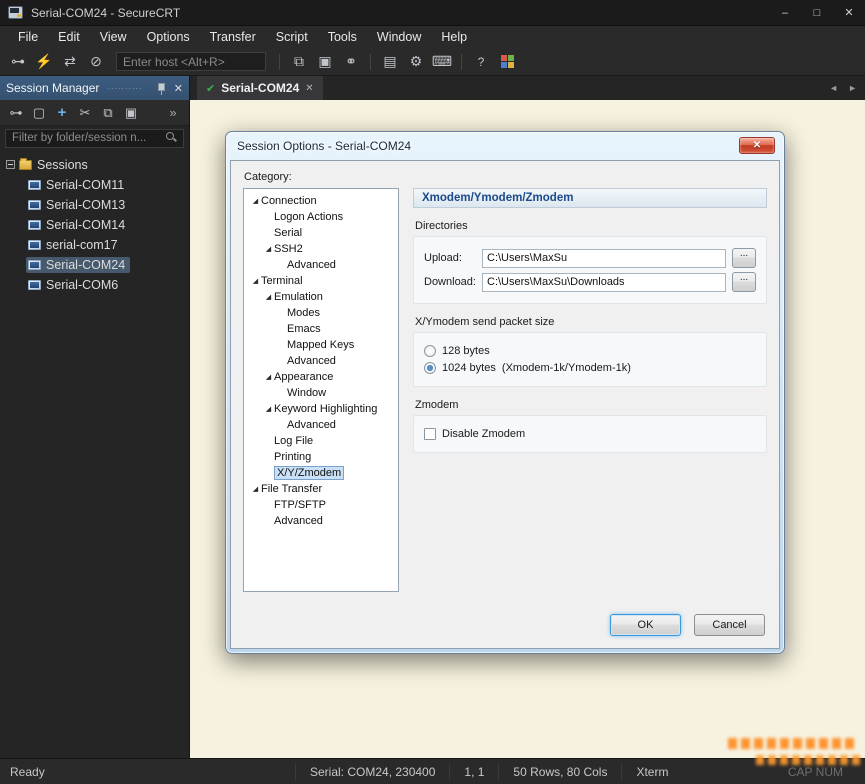 Image resolution: width=865 pixels, height=784 pixels. Describe the element at coordinates (590, 368) in the screenshot. I see `radio-1024-bytes: 1024 bytes (Xmodem-1k/Ymodem-1k)` at that location.